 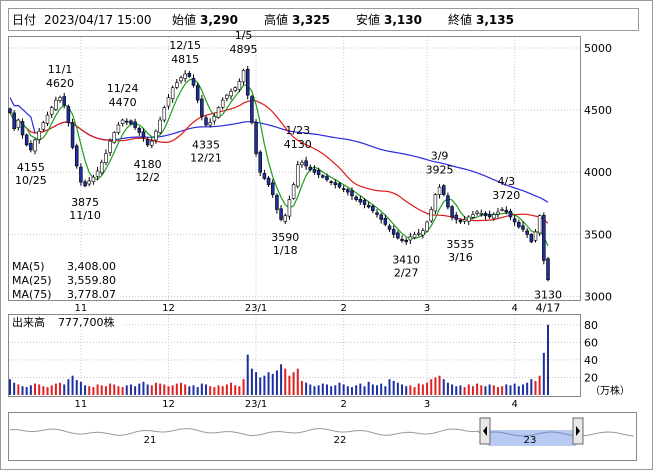 I want to click on navigator-left-handle, so click(x=485, y=431).